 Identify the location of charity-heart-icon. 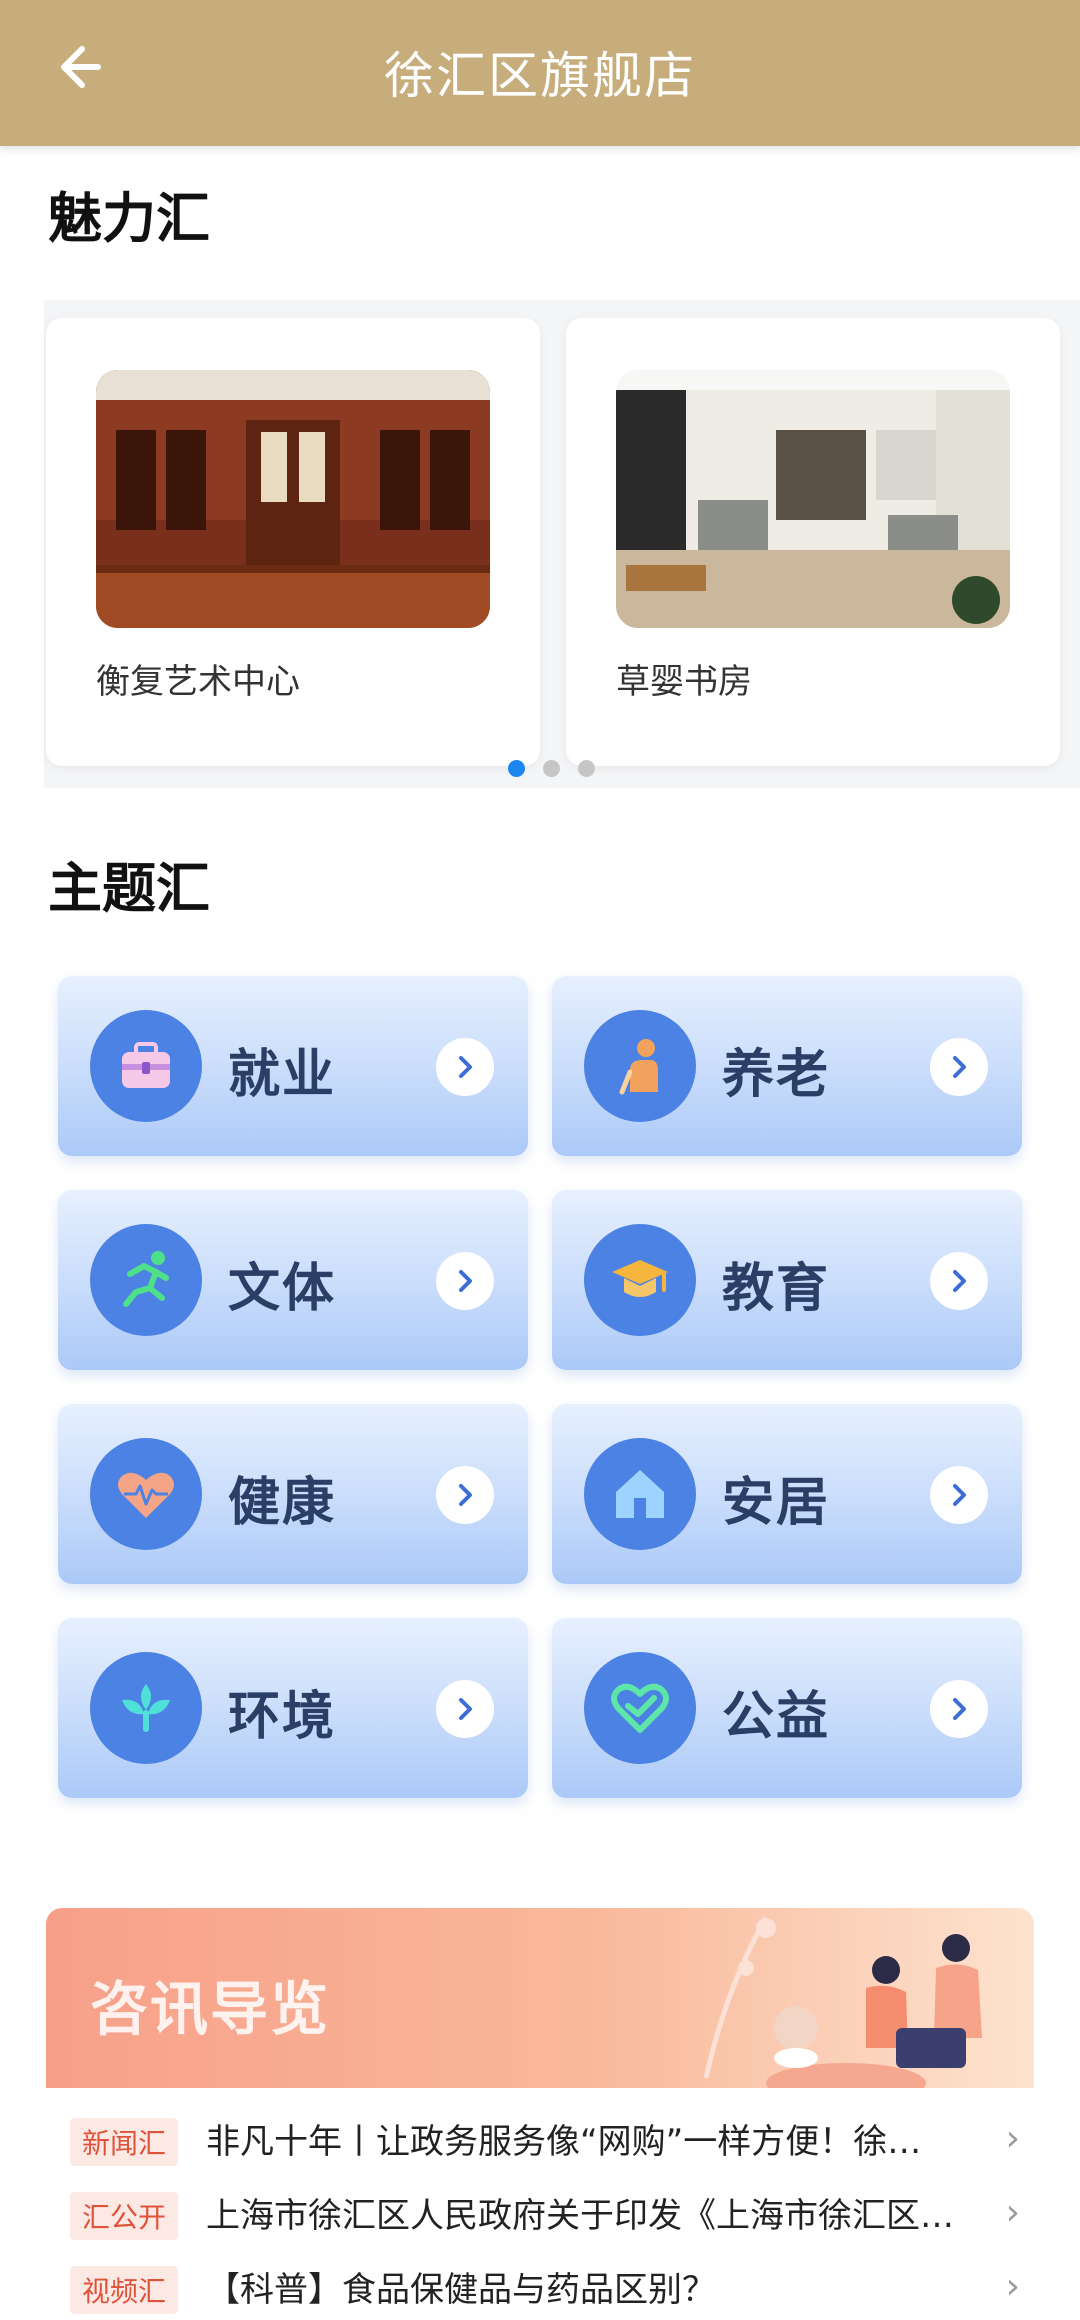
(640, 1708).